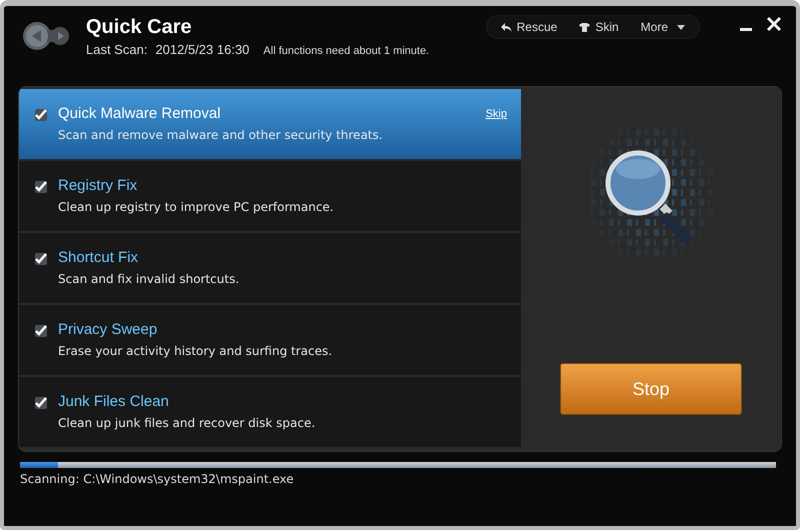 Image resolution: width=800 pixels, height=530 pixels. What do you see at coordinates (98, 185) in the screenshot?
I see `task-title: Registry Fix` at bounding box center [98, 185].